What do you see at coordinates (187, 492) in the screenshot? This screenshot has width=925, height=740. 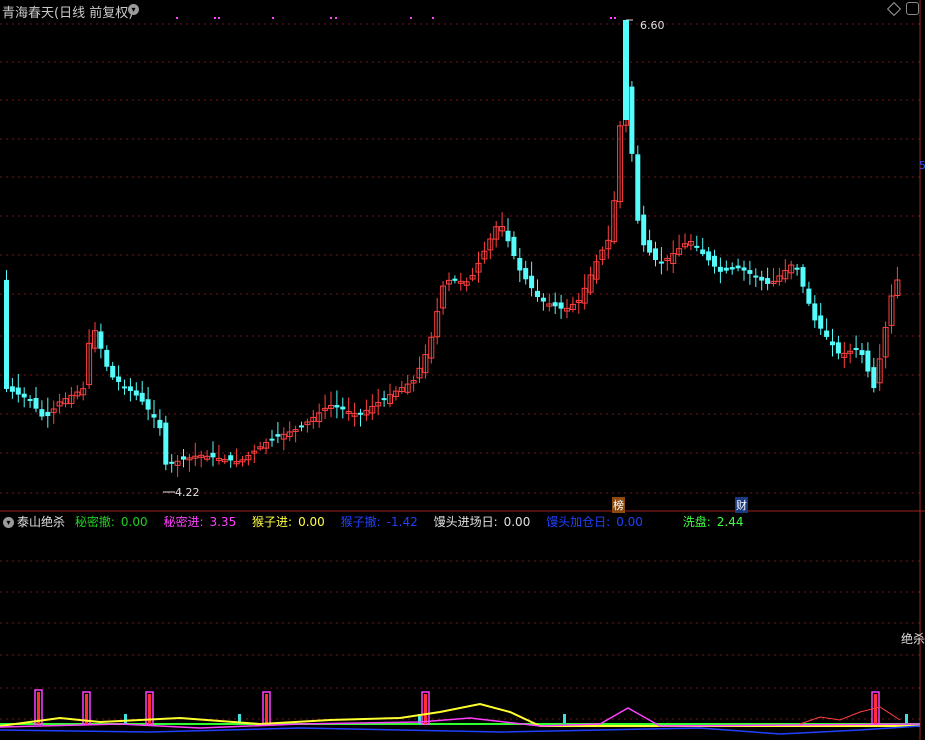 I see `low-price-label: 4.22` at bounding box center [187, 492].